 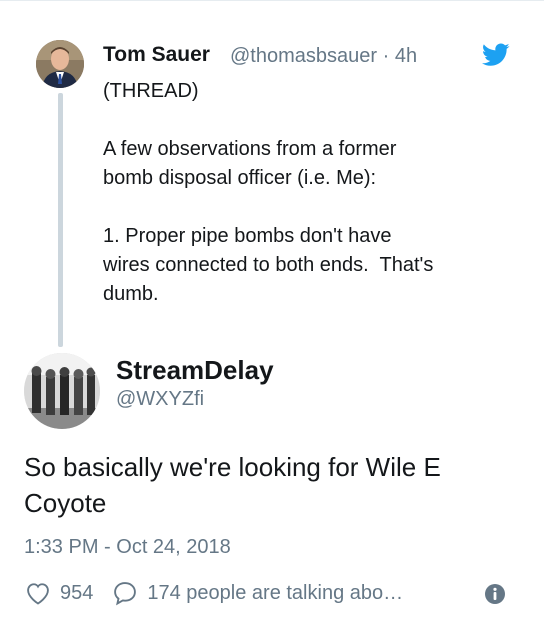 I want to click on twitter-bird-icon, so click(x=496, y=55).